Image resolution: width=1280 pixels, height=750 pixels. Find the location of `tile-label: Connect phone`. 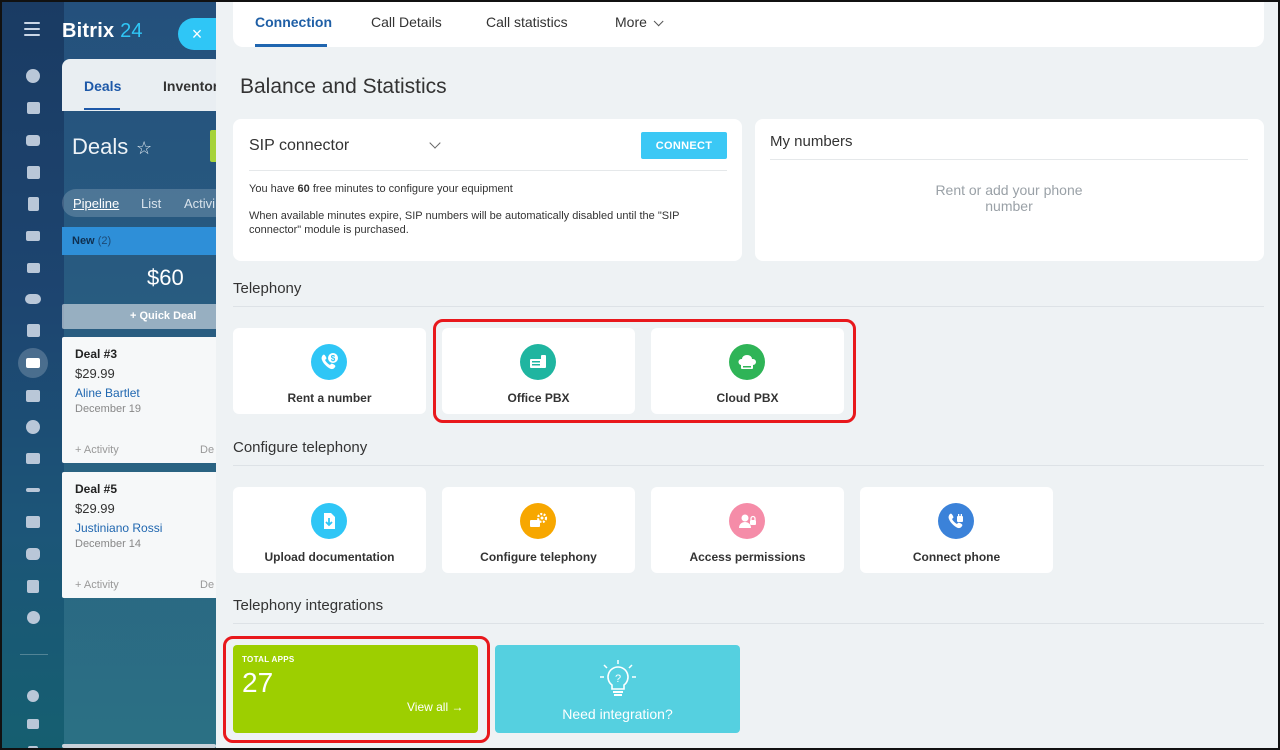

tile-label: Connect phone is located at coordinates (956, 557).